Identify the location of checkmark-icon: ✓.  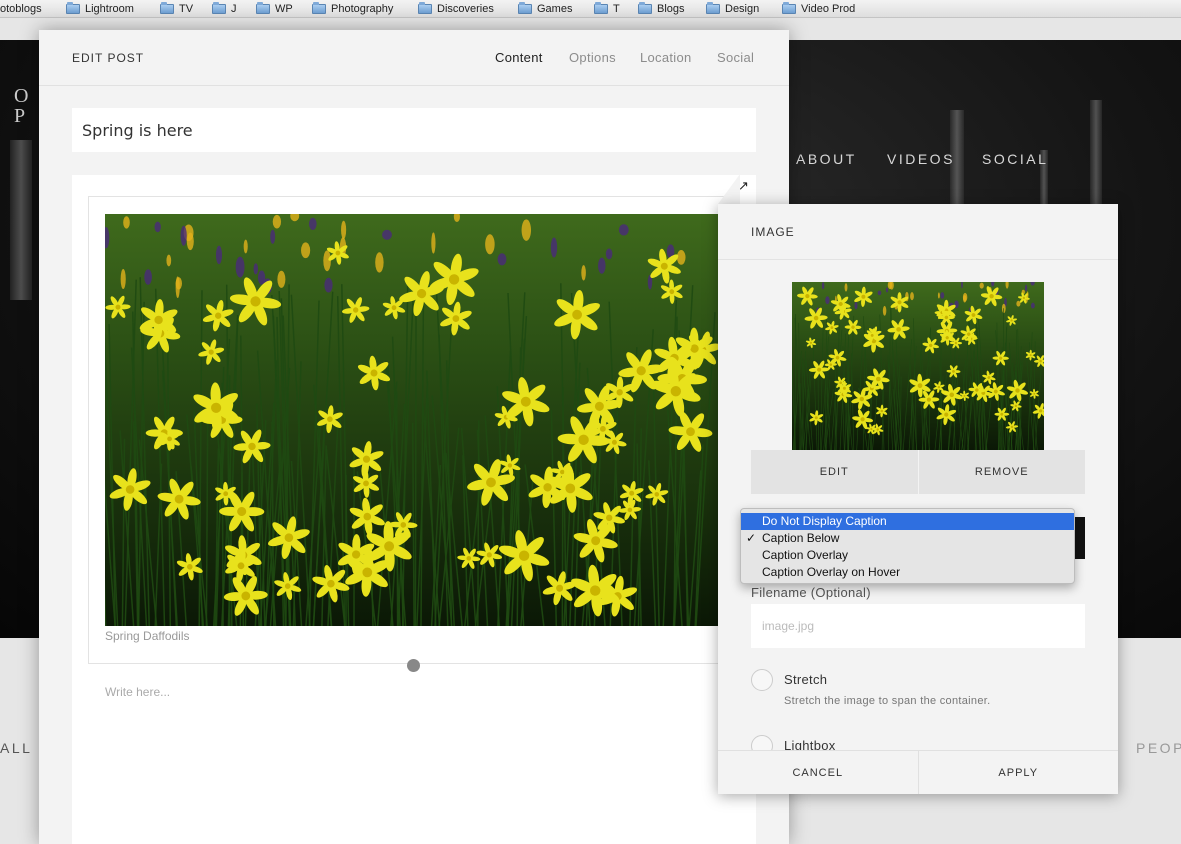
(751, 538).